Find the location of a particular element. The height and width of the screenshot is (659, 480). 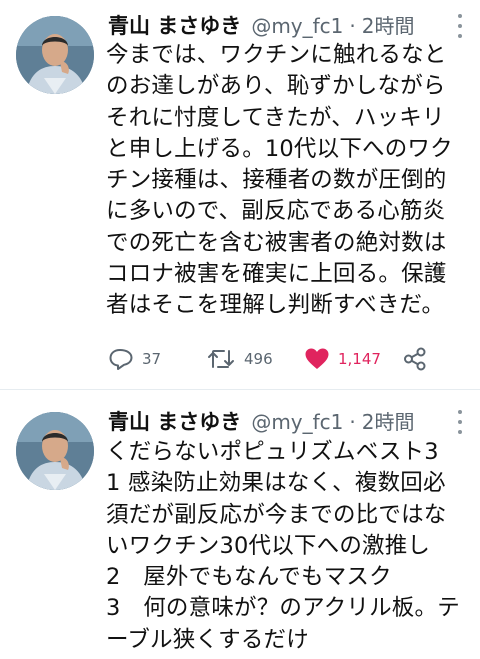

text-line: 者はそこを理解し判断すべきだ。 is located at coordinates (275, 305).